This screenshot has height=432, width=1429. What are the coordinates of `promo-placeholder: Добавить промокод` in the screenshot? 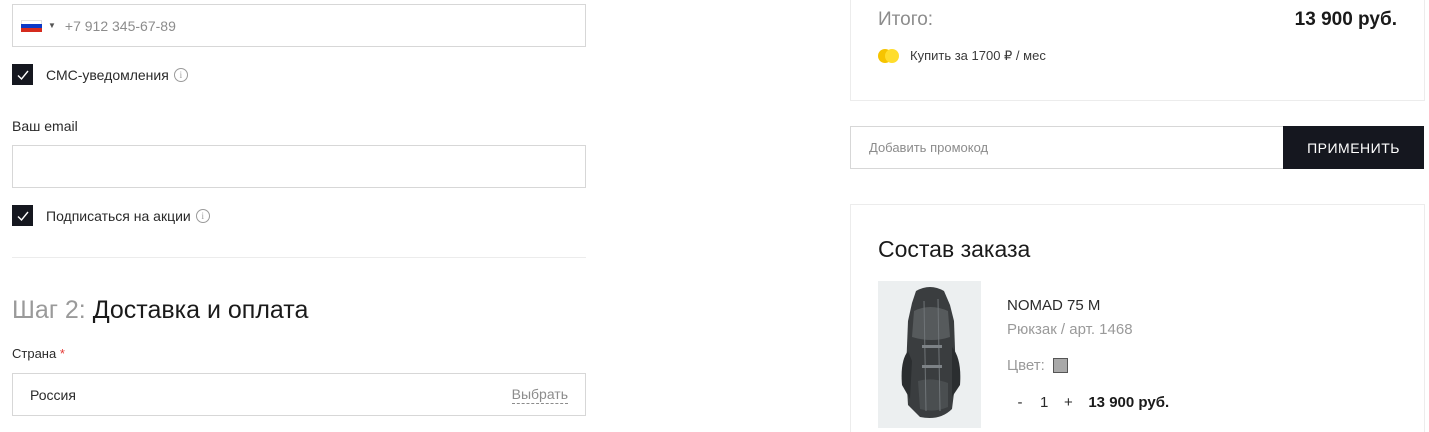 It's located at (929, 147).